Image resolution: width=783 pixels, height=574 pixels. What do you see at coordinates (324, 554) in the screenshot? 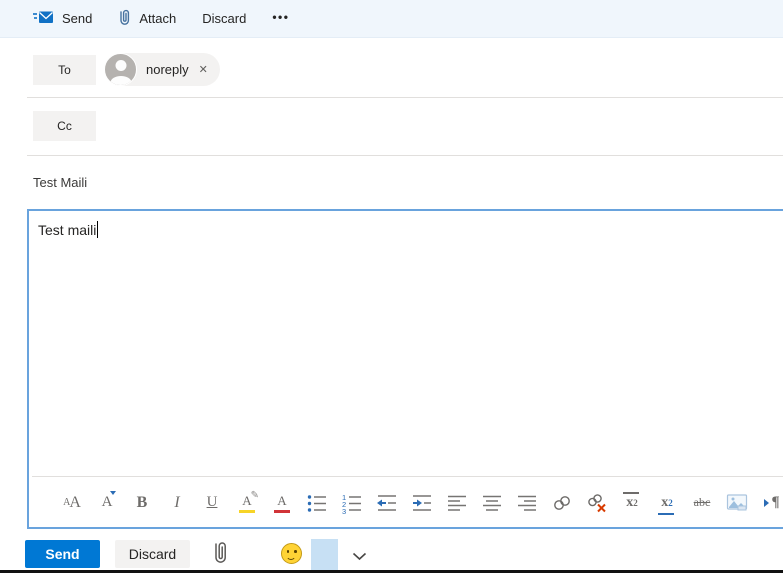
I see `selected-option-box` at bounding box center [324, 554].